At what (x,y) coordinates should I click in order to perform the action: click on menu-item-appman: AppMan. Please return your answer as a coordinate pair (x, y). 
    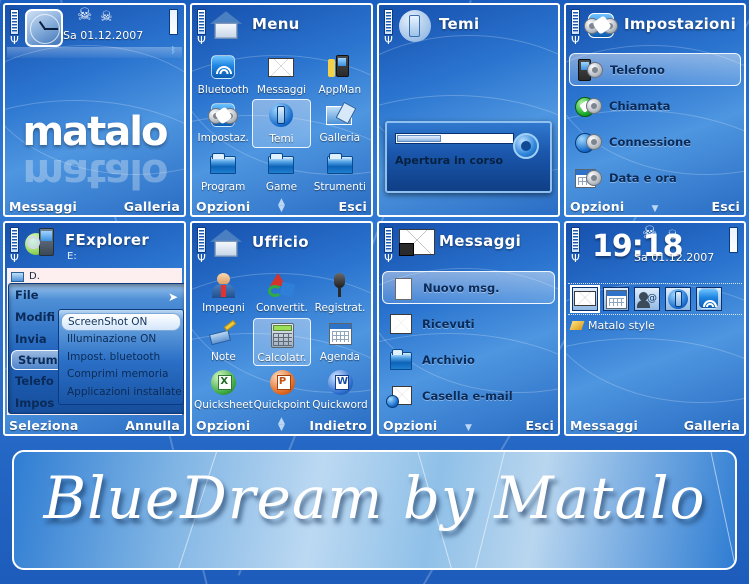
    Looking at the image, I should click on (340, 75).